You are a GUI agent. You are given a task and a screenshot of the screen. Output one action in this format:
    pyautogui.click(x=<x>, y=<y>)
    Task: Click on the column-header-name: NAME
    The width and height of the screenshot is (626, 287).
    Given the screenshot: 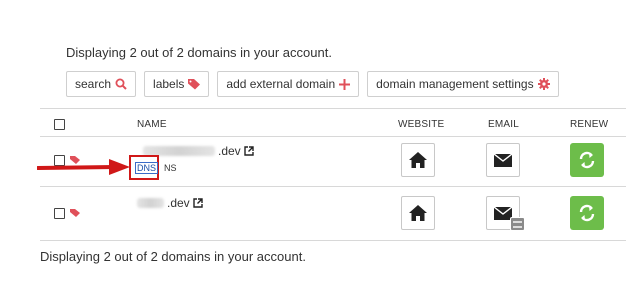 What is the action you would take?
    pyautogui.click(x=152, y=124)
    